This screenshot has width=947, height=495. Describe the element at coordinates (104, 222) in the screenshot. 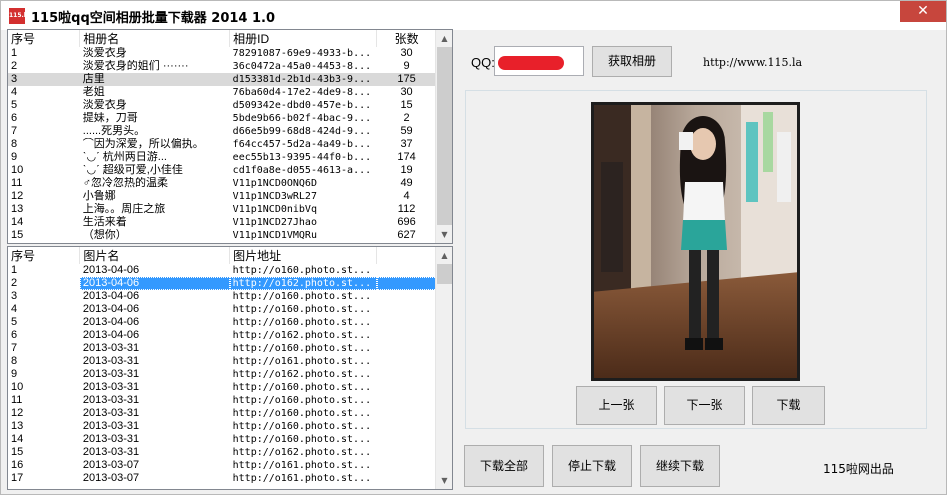

I see `album-name: 生活来着` at that location.